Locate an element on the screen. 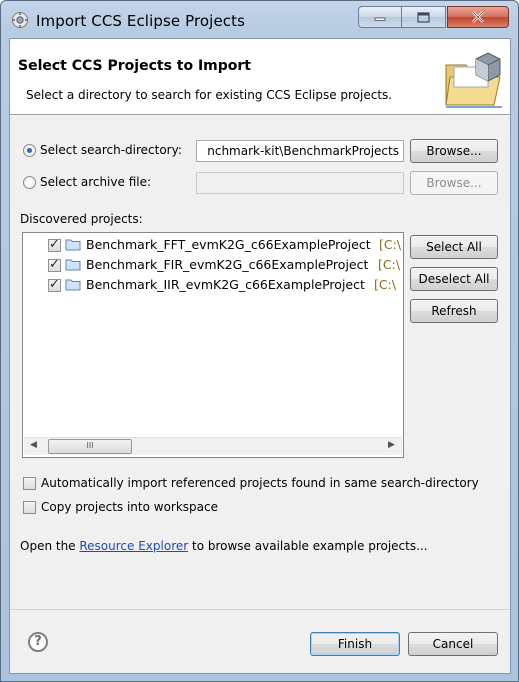  scroll-right-arrow-icon: ▶ is located at coordinates (391, 445).